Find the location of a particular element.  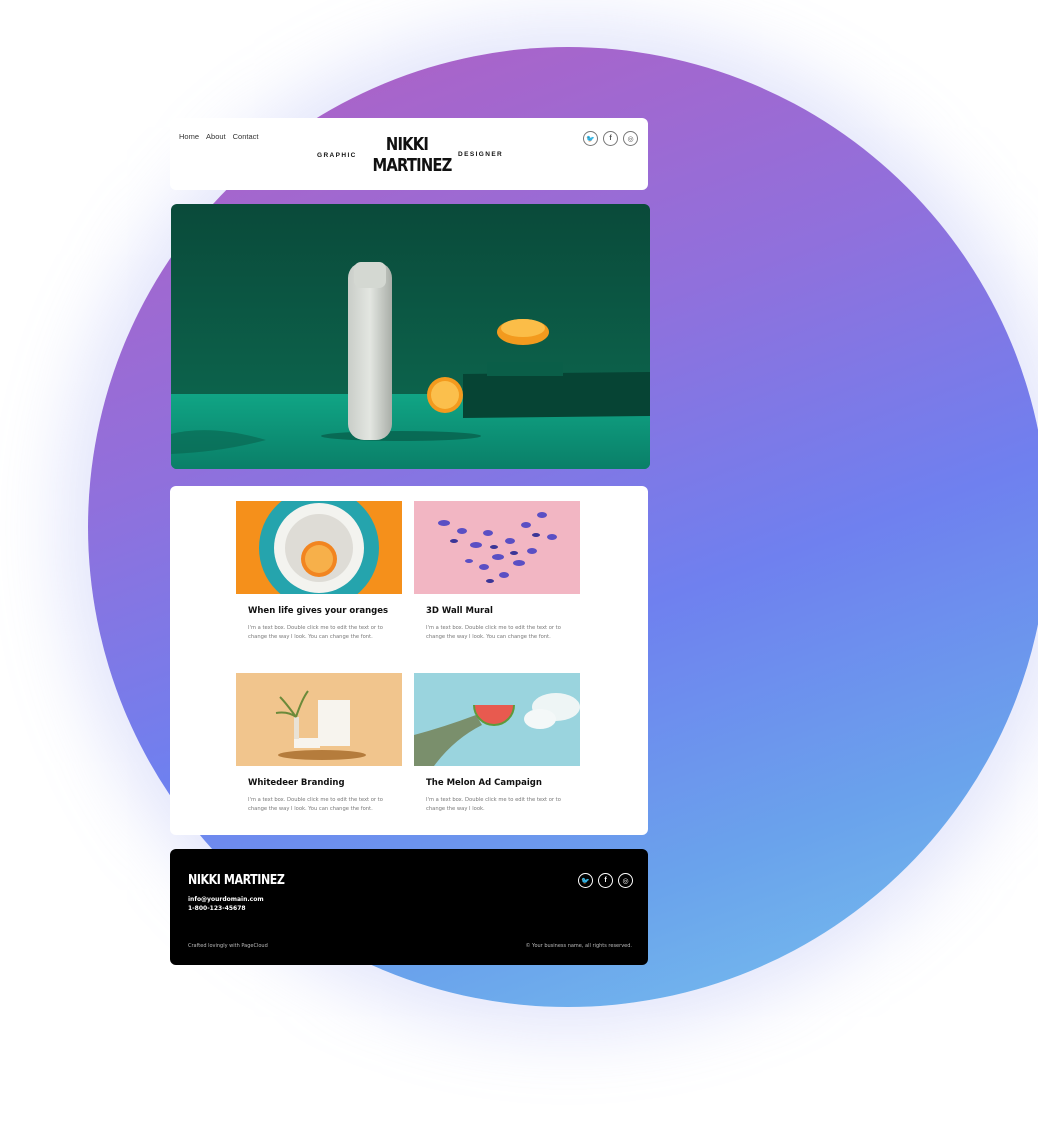

portfolio-title: Whitedeer Branding is located at coordinates (325, 783).